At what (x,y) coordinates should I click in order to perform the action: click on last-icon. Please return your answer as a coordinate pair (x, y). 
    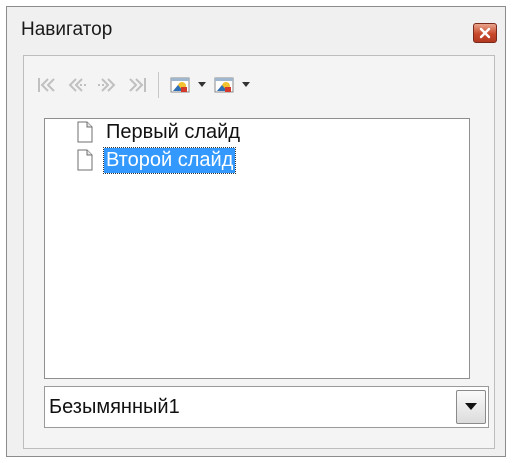
    Looking at the image, I should click on (137, 85).